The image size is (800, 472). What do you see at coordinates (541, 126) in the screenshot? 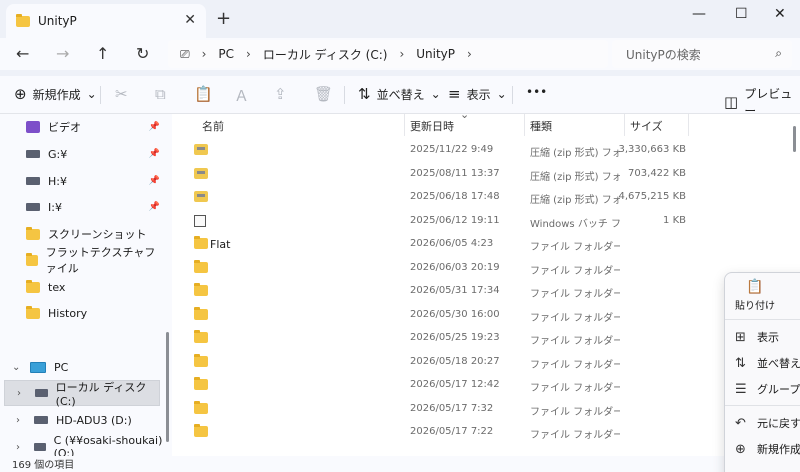
I see `column-type: 種類` at bounding box center [541, 126].